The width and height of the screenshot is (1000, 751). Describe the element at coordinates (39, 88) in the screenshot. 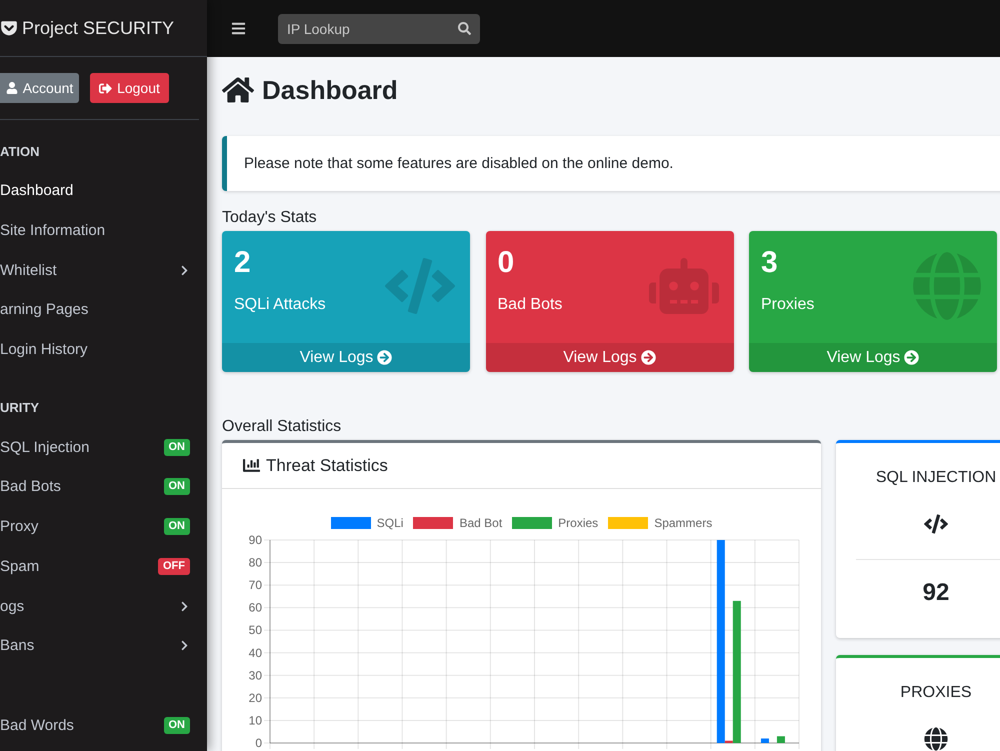

I see `account-button: Account` at that location.